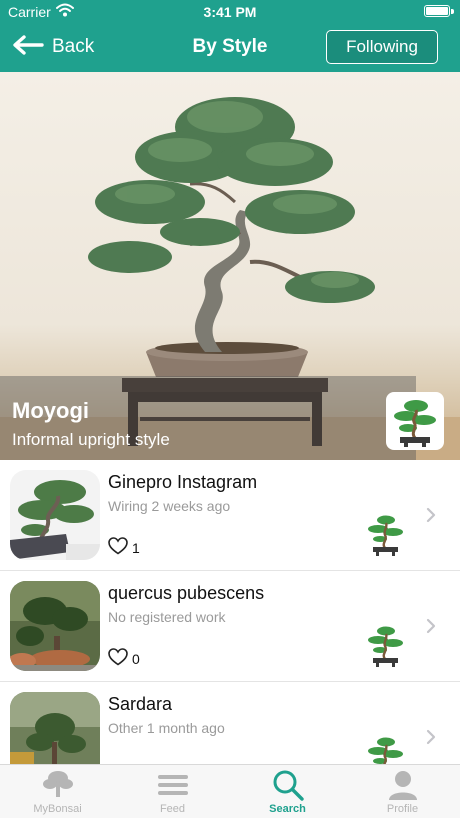  Describe the element at coordinates (186, 593) in the screenshot. I see `item-name: quercus pubescens` at that location.